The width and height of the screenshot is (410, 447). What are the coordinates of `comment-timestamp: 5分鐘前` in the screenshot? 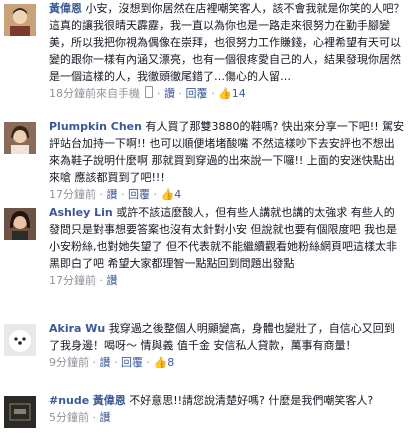 It's located at (69, 417).